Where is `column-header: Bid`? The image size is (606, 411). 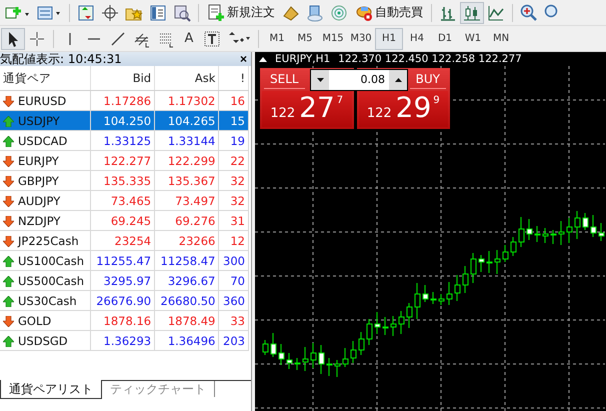 column-header: Bid is located at coordinates (122, 78).